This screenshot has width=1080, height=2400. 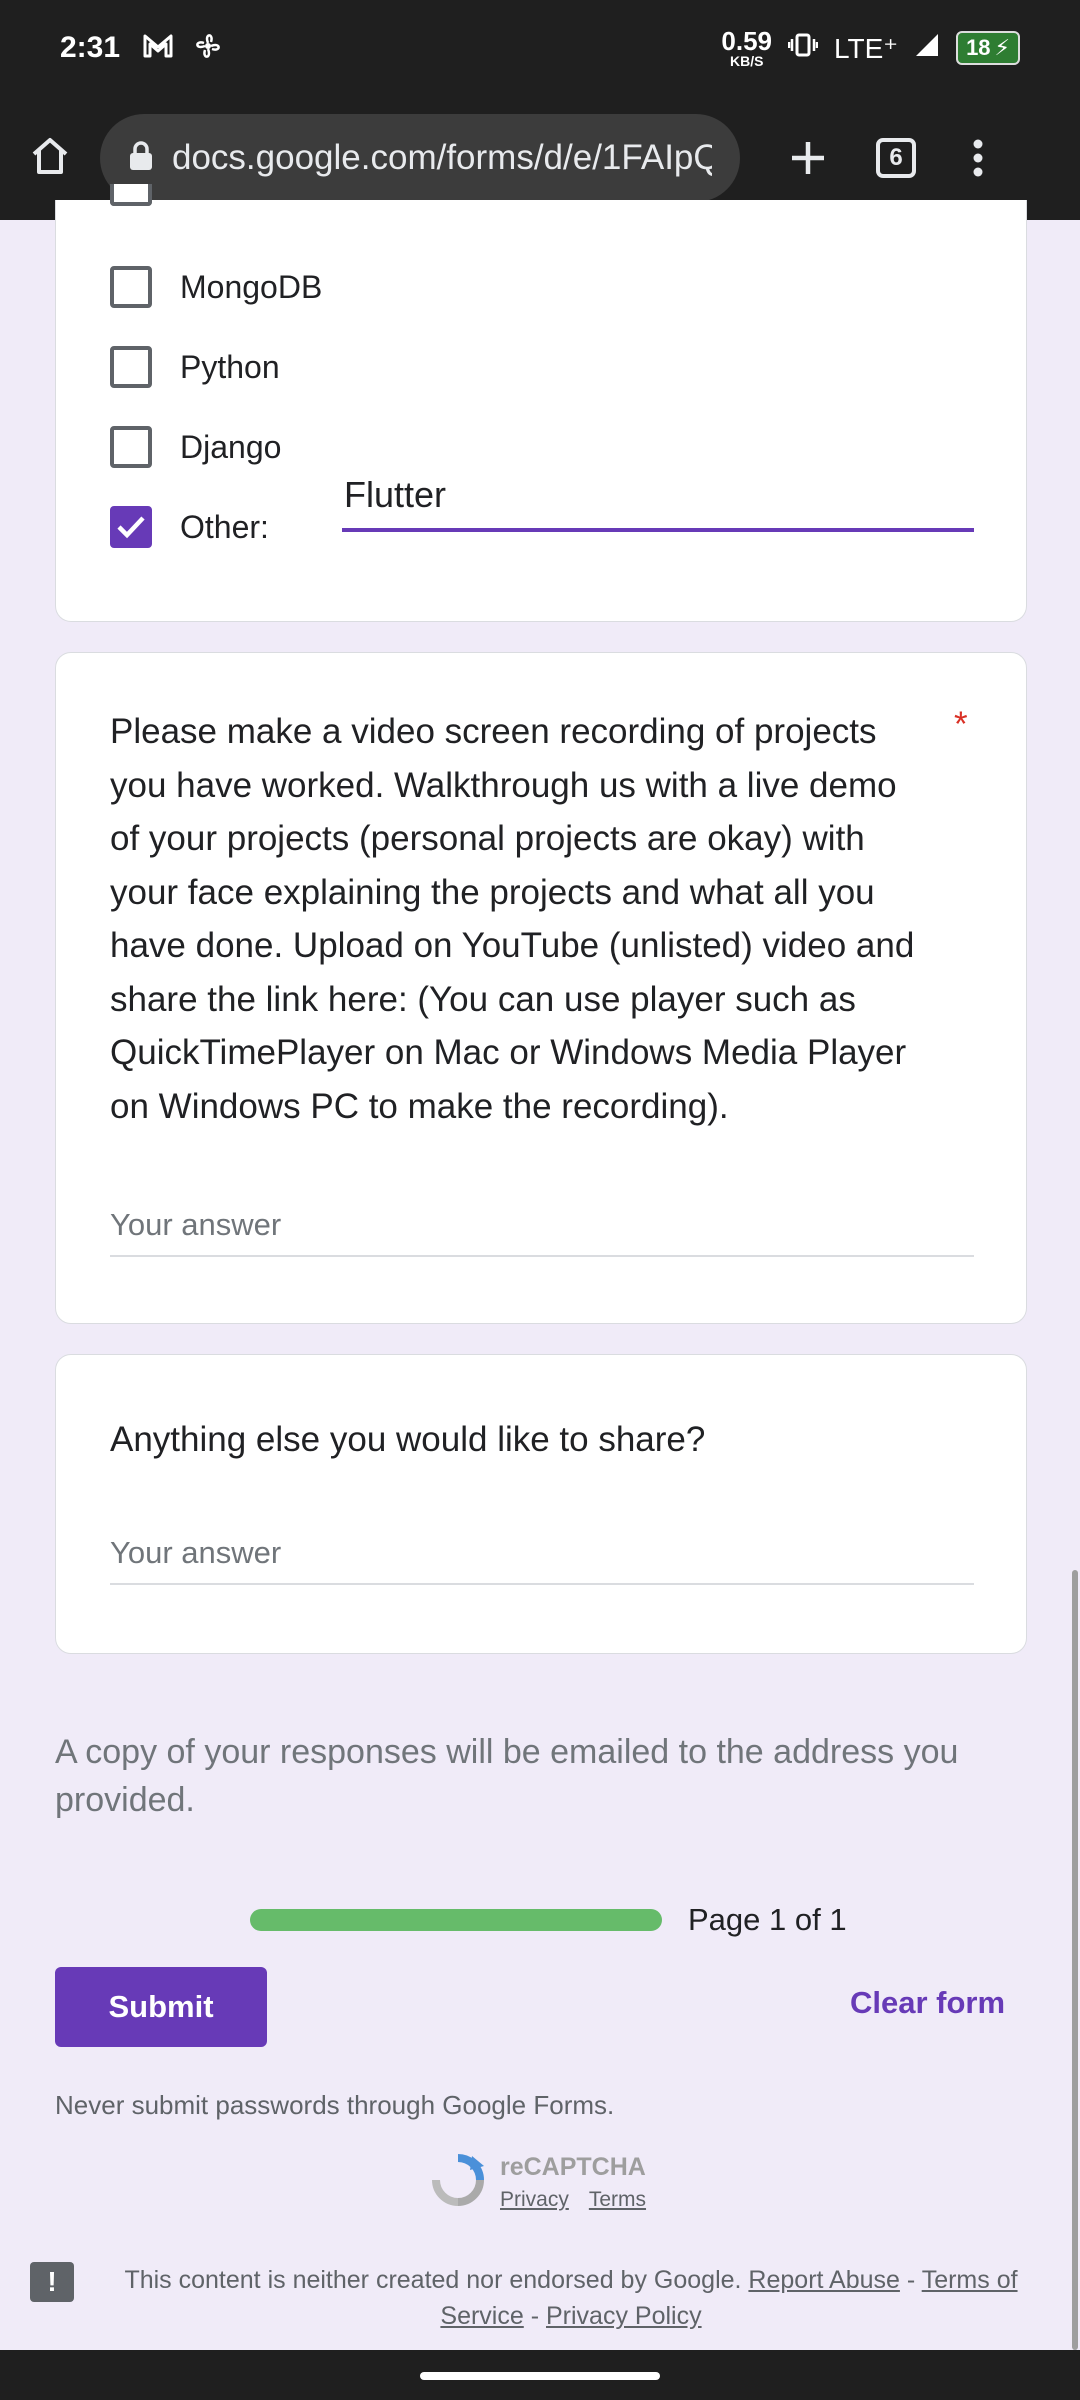 What do you see at coordinates (408, 1439) in the screenshot?
I see `question-title: Anything else you would like to share?` at bounding box center [408, 1439].